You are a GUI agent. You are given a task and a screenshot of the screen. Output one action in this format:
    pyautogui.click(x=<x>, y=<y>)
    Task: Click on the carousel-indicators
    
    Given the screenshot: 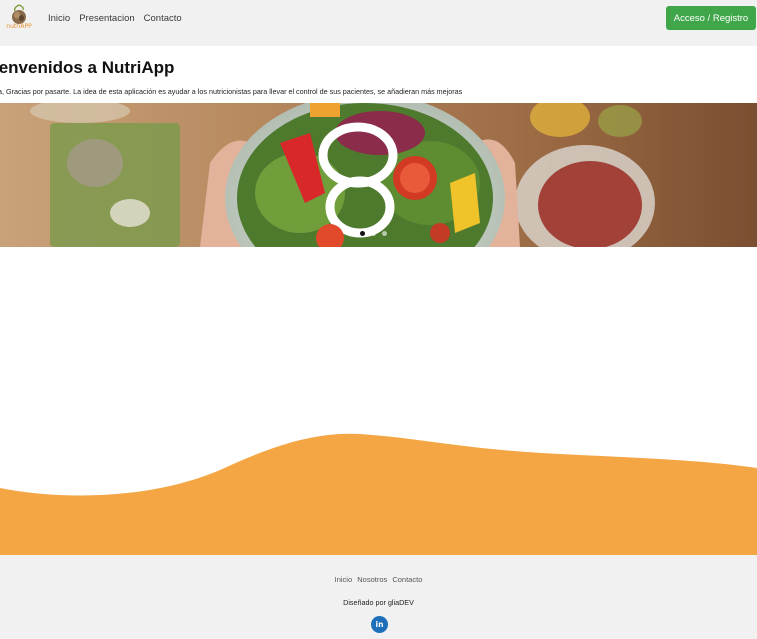 What is the action you would take?
    pyautogui.click(x=373, y=233)
    